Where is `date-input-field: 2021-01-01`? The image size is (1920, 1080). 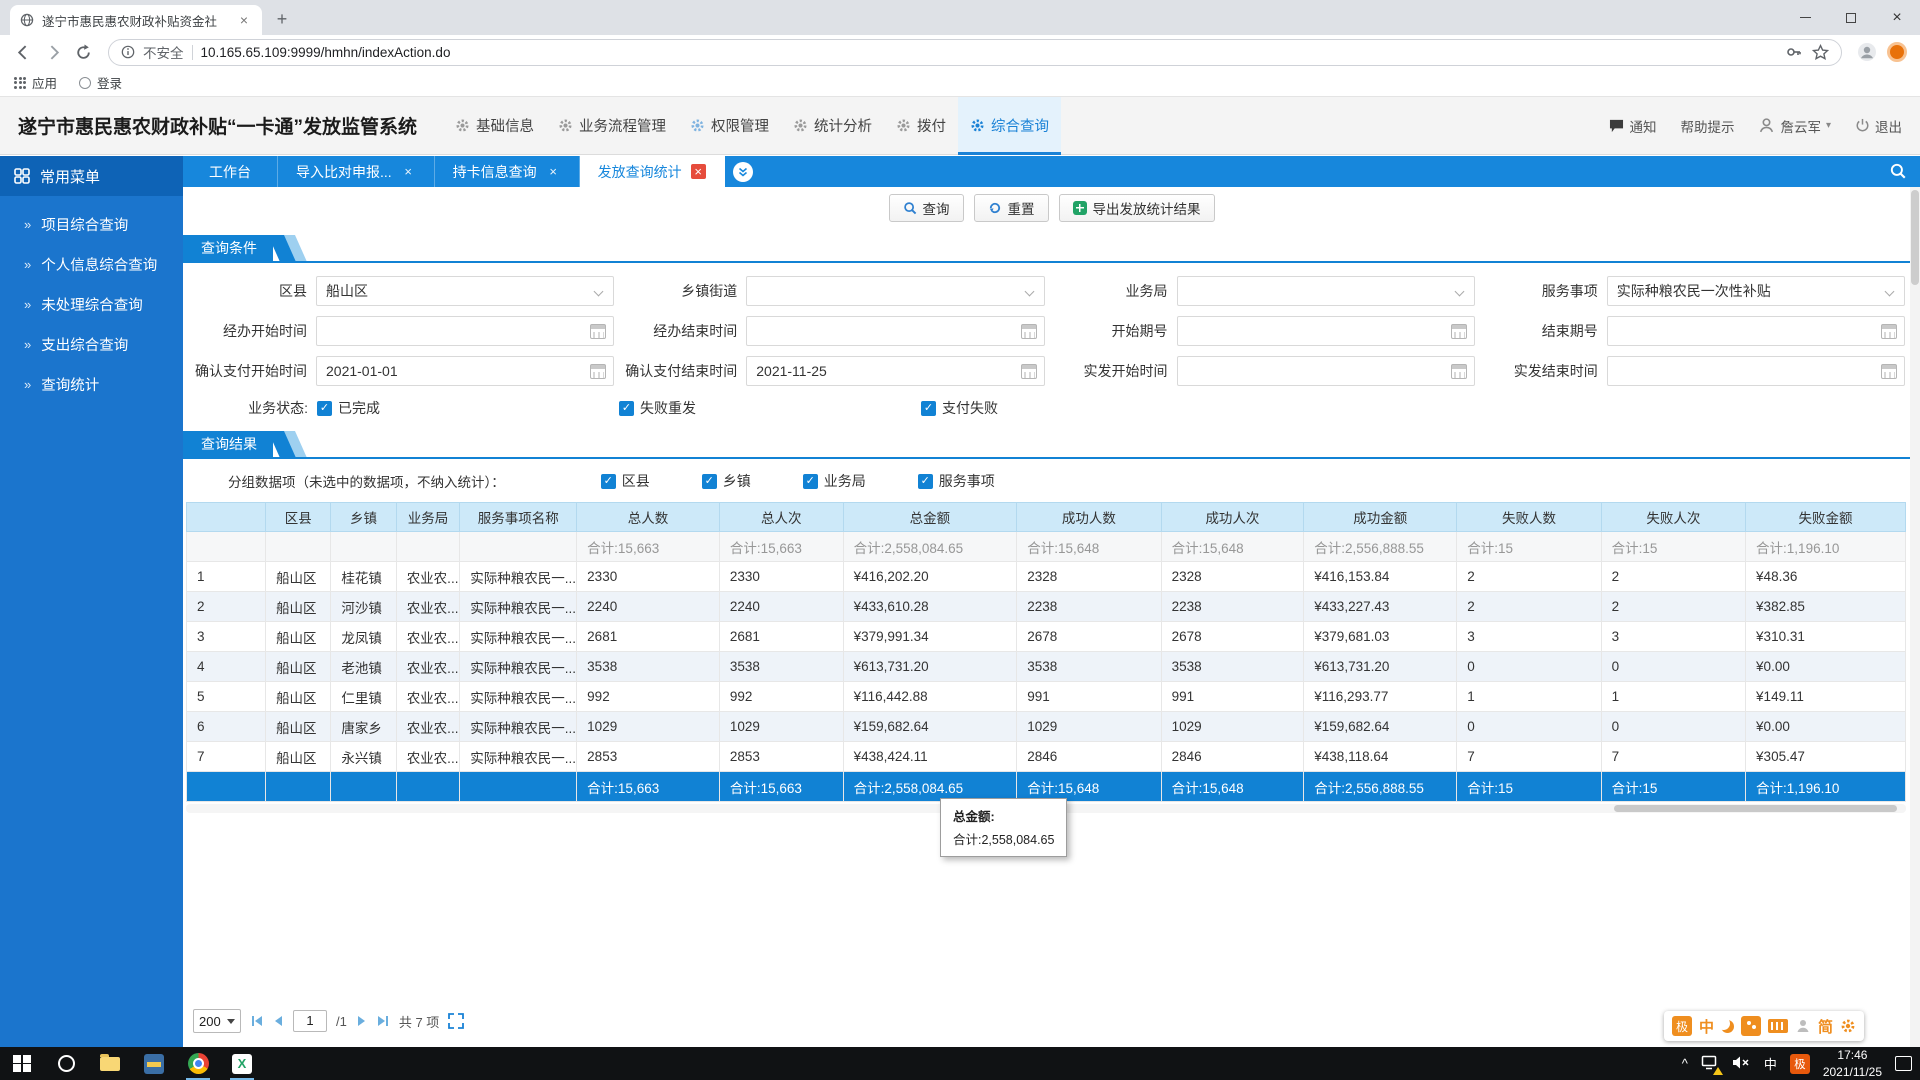 date-input-field: 2021-01-01 is located at coordinates (465, 371).